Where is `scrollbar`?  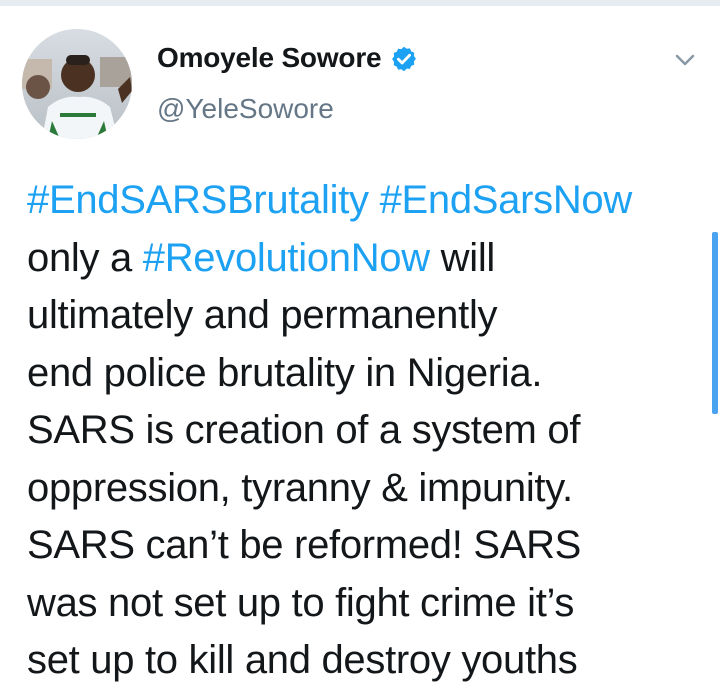 scrollbar is located at coordinates (715, 323).